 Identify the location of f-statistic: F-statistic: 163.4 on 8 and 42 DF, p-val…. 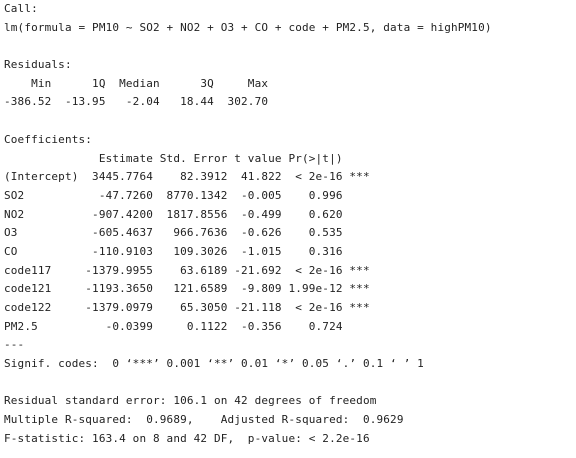
(187, 438).